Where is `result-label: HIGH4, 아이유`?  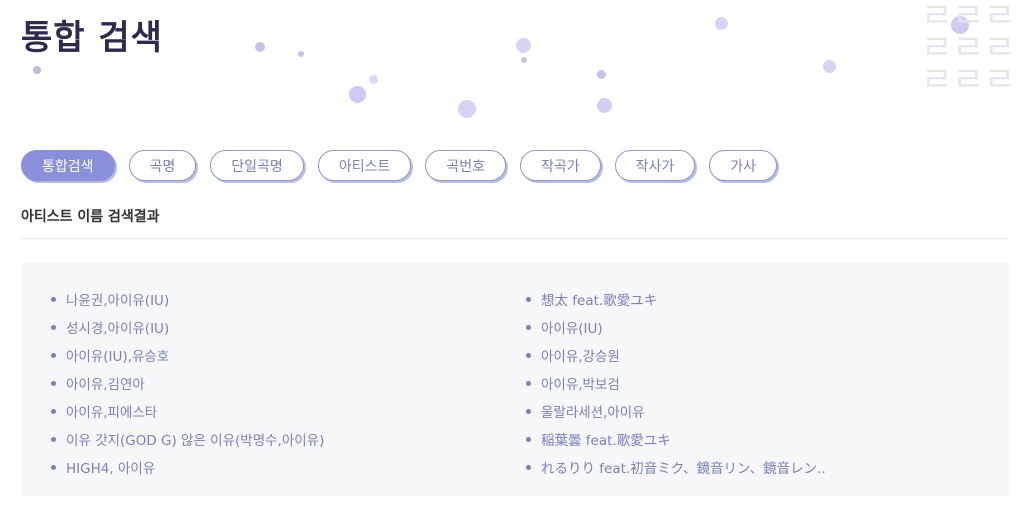 result-label: HIGH4, 아이유 is located at coordinates (111, 469).